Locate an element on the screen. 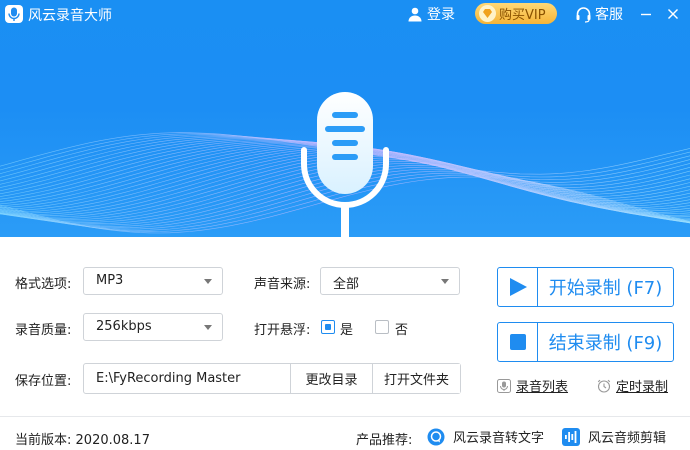 The height and width of the screenshot is (450, 690). login-button: 登录 is located at coordinates (431, 14).